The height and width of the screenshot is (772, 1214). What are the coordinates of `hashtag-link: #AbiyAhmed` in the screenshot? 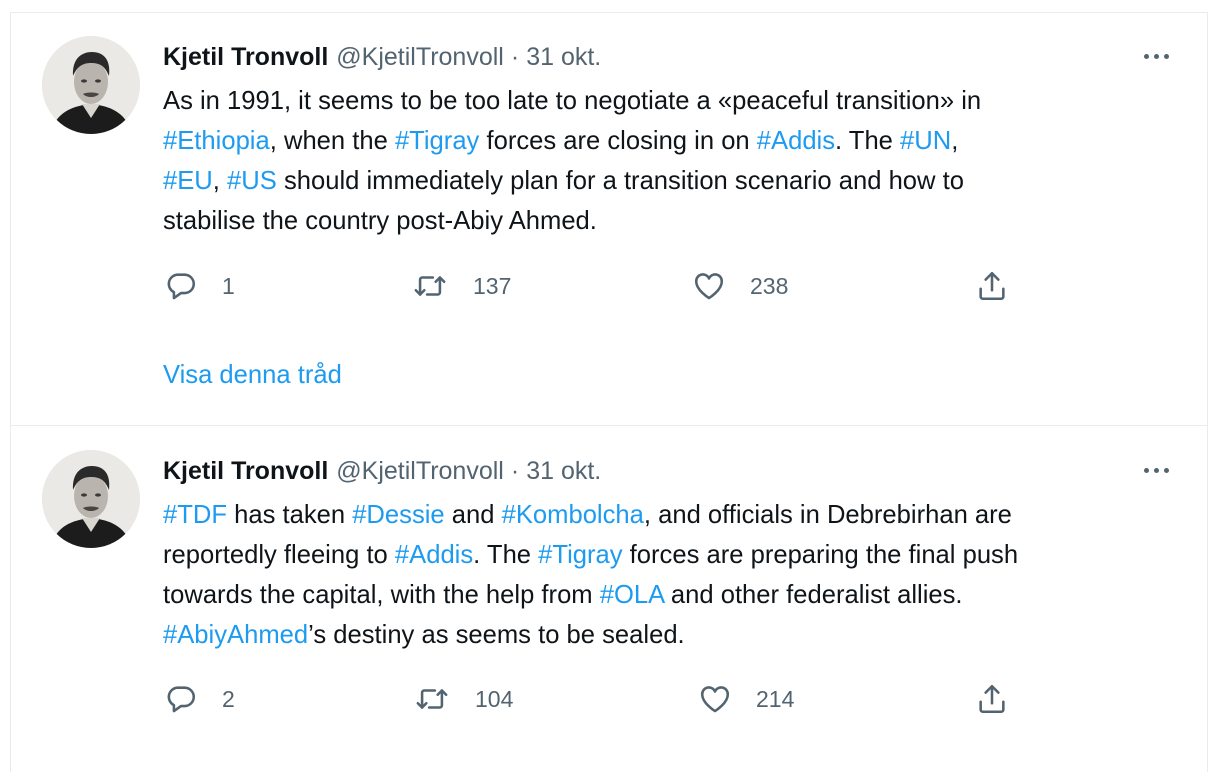 It's located at (235, 635).